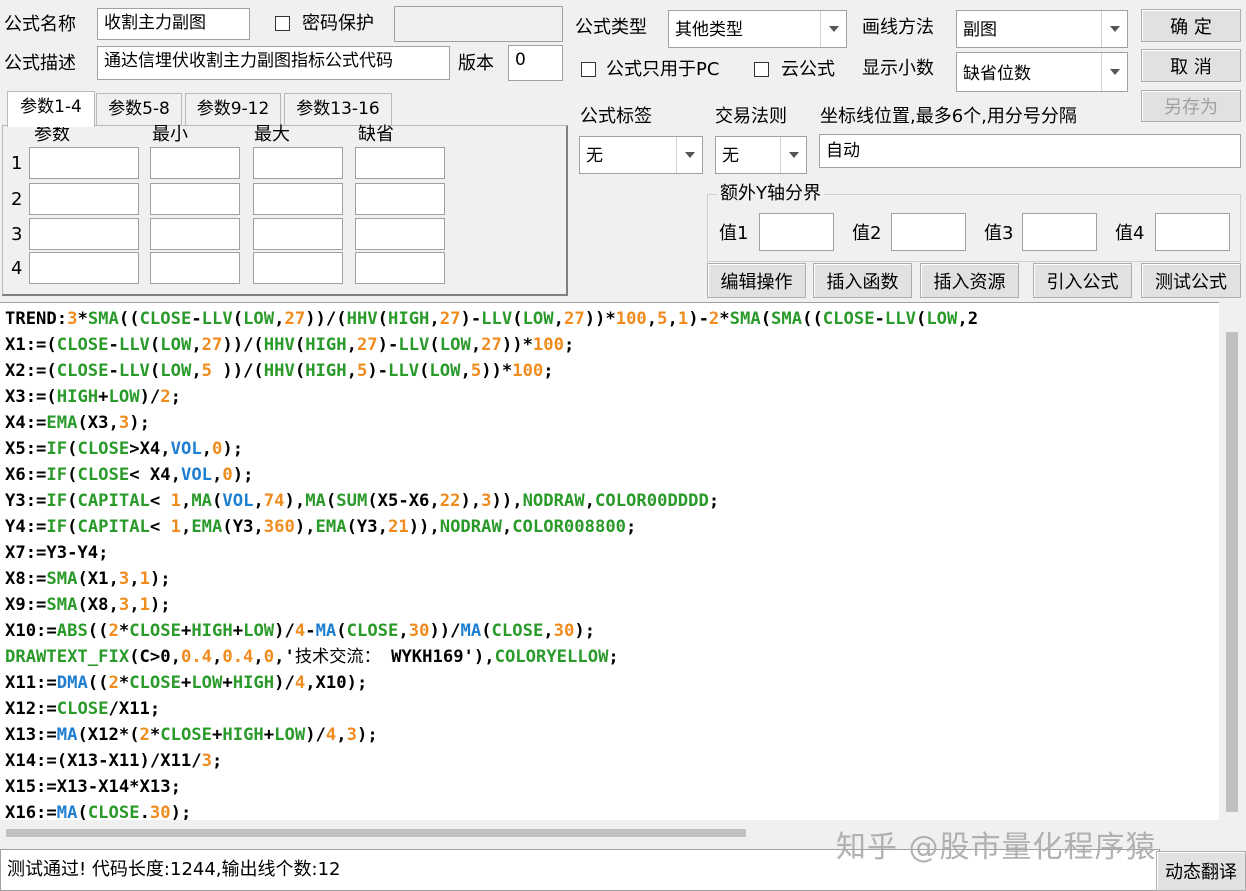 The height and width of the screenshot is (891, 1246). I want to click on code-token: 30, so click(160, 811).